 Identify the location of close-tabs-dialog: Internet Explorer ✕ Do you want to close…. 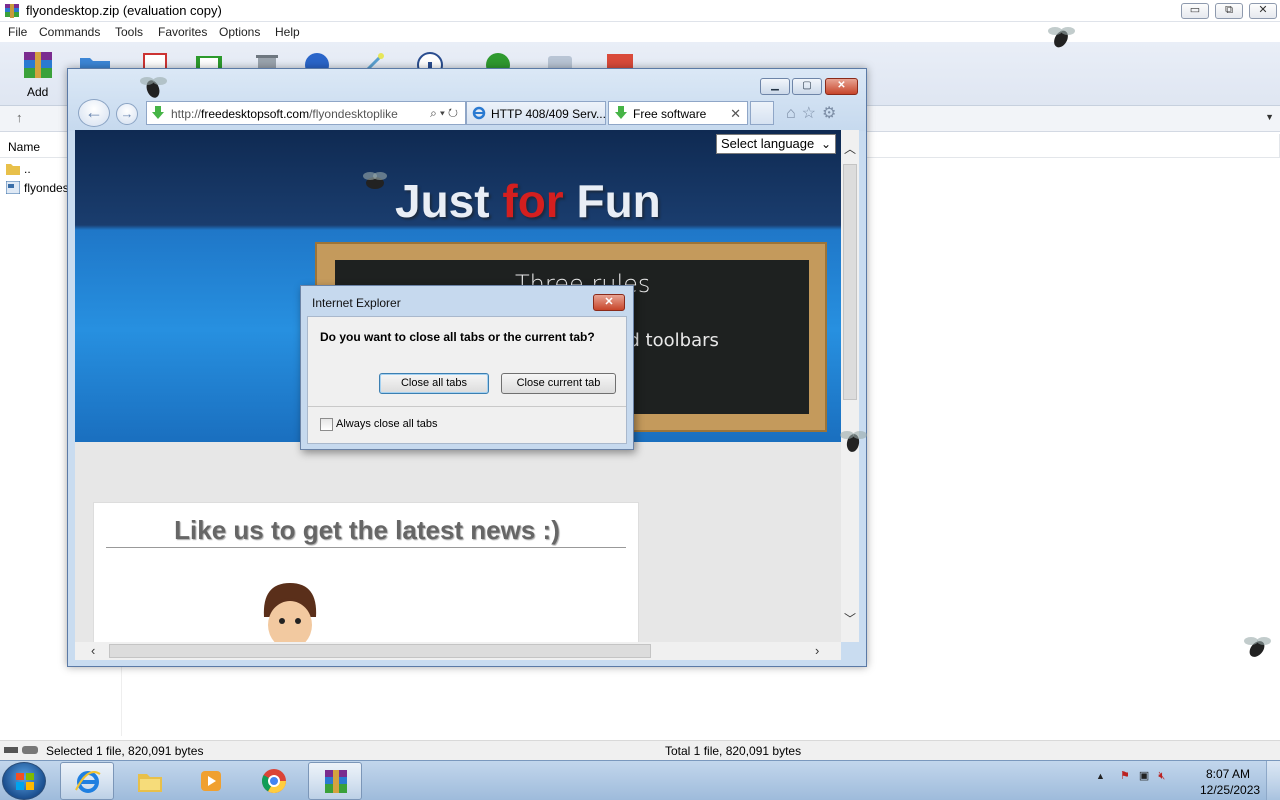
(467, 367).